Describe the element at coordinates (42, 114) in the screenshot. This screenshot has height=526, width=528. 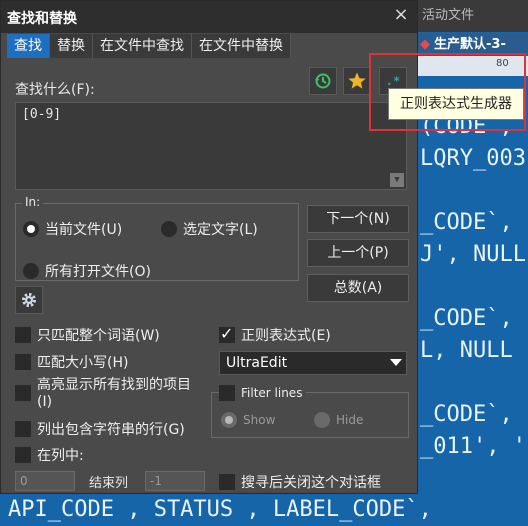
I see `find-what-value: [0-9]` at that location.